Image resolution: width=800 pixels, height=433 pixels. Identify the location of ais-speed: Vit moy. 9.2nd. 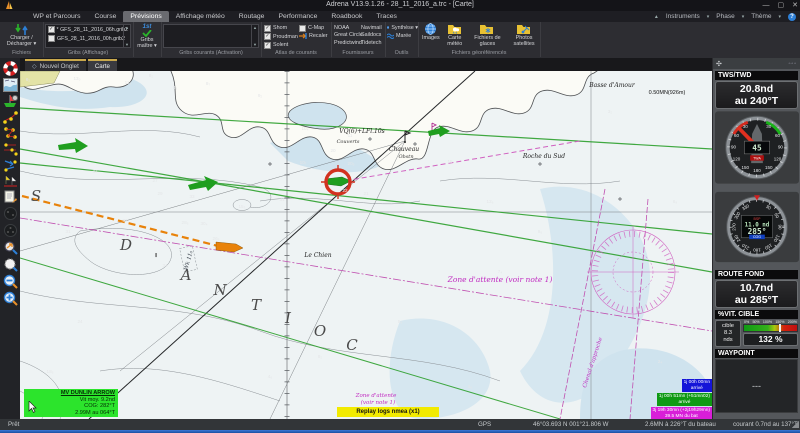
(97, 399).